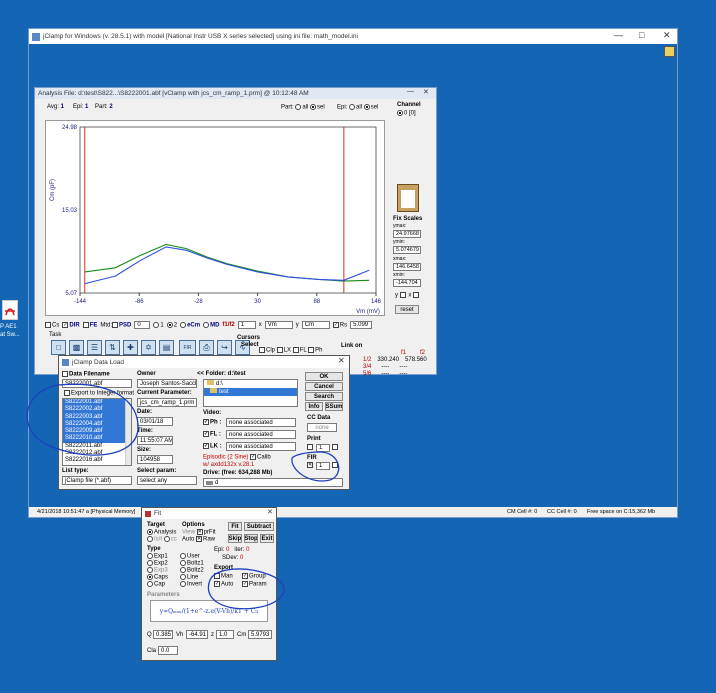 The width and height of the screenshot is (716, 693). I want to click on ymin-input: 5.074679, so click(407, 250).